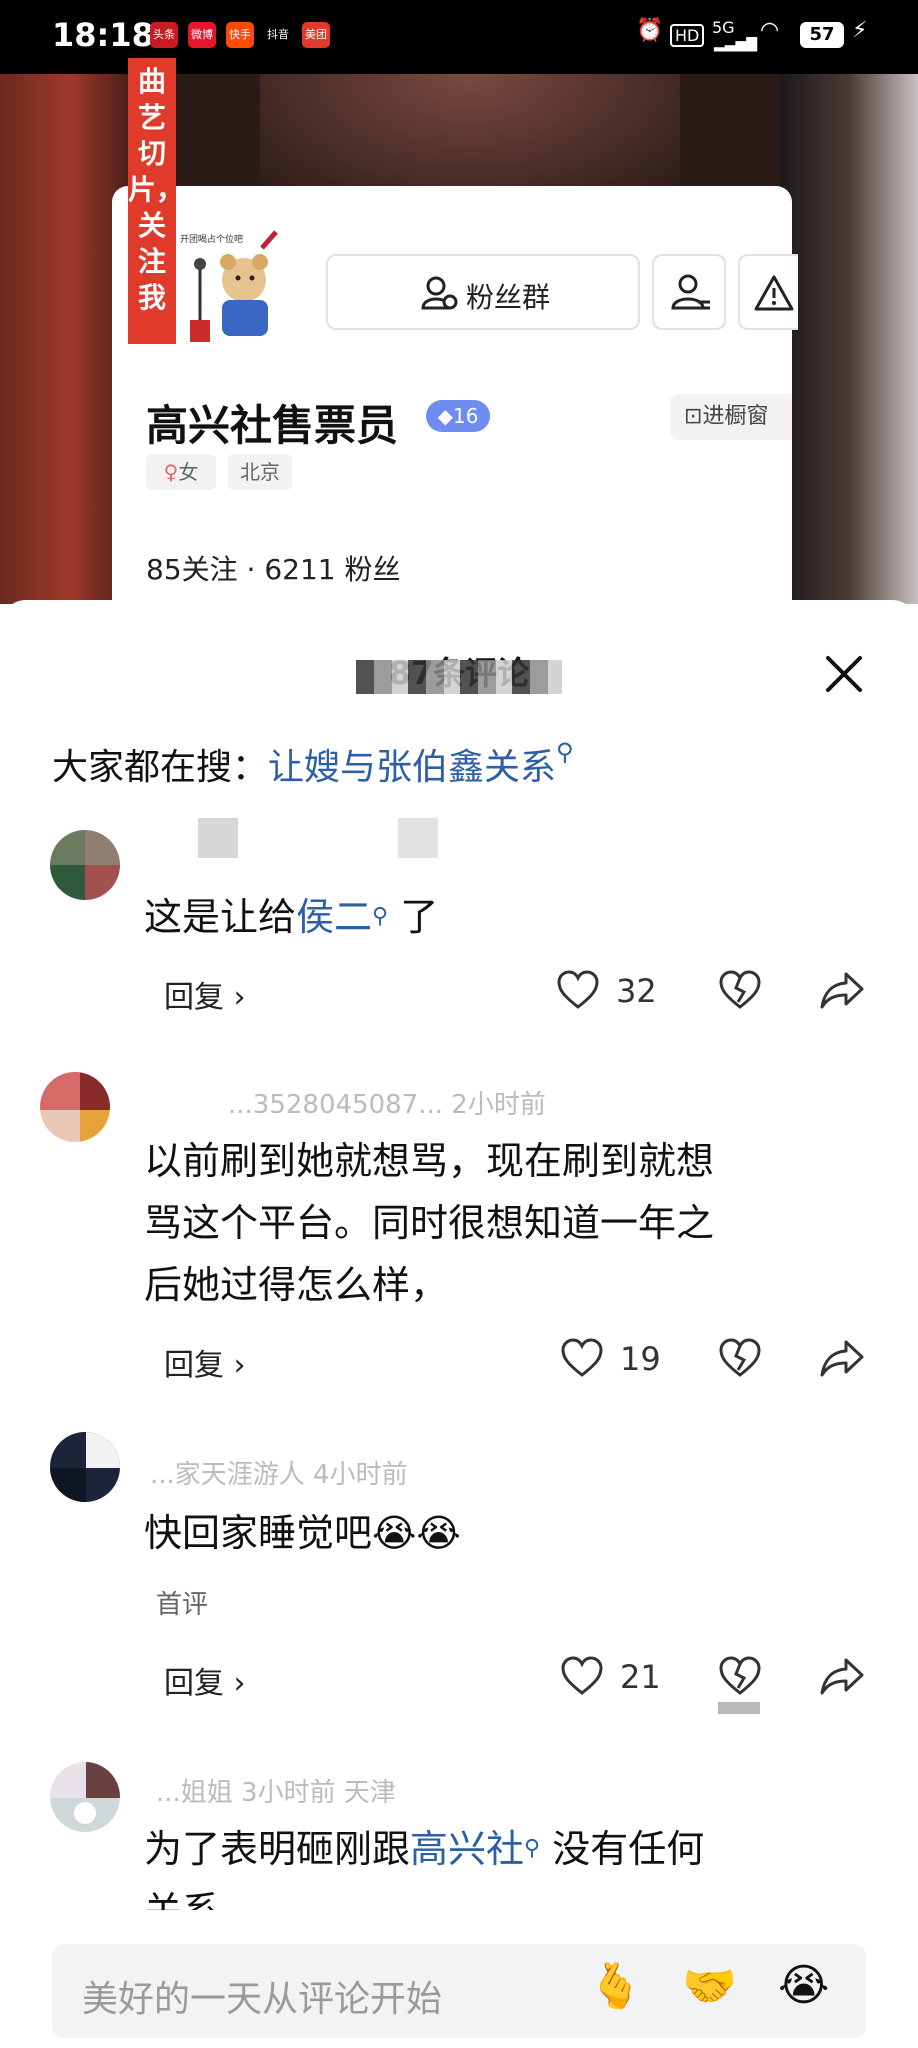 This screenshot has width=918, height=2048. I want to click on report-button, so click(768, 292).